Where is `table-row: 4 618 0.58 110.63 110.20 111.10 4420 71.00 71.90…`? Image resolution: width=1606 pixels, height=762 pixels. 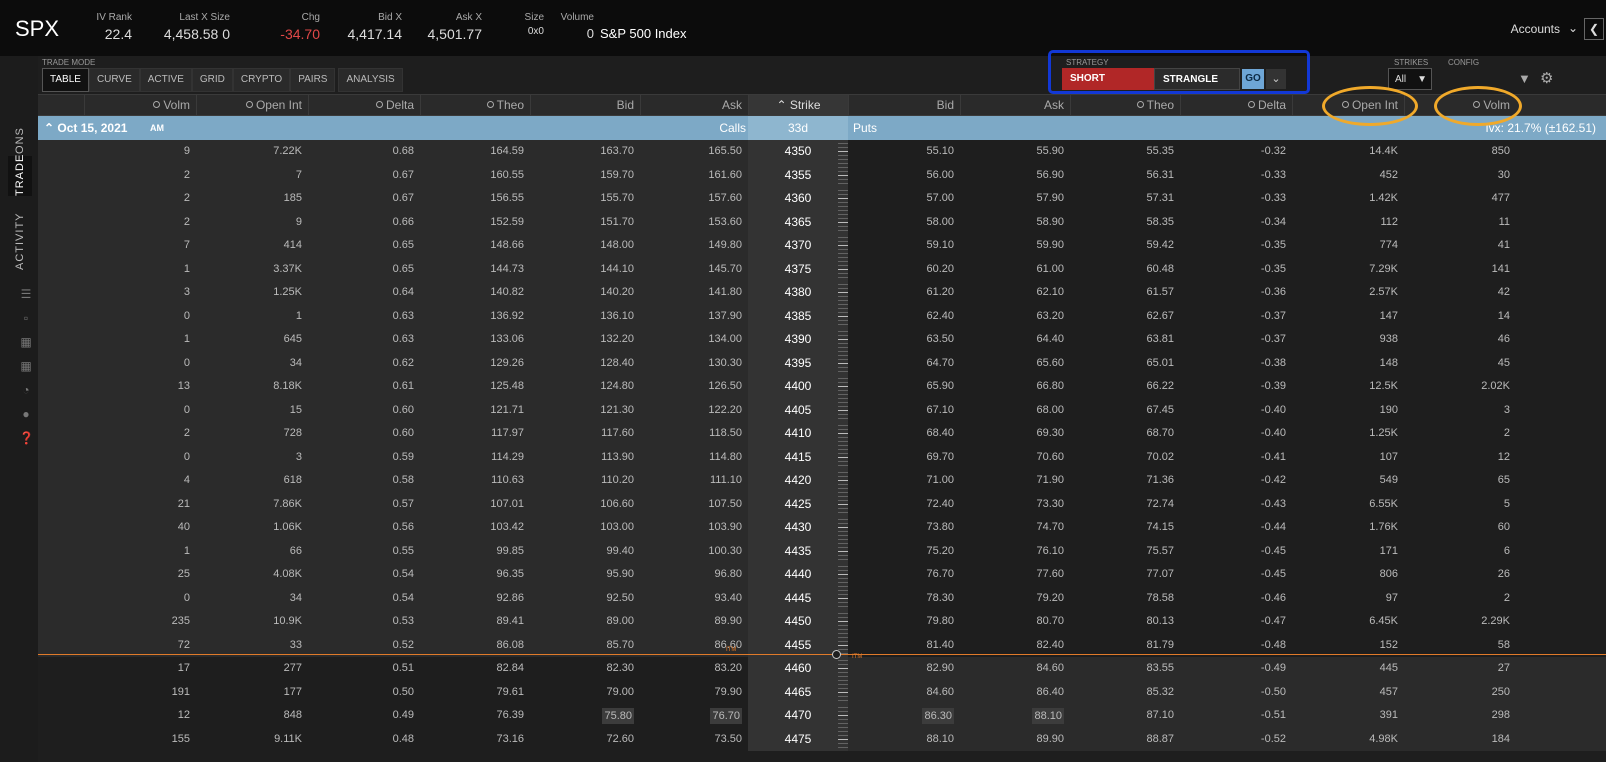
table-row: 4 618 0.58 110.63 110.20 111.10 4420 71.00 71.90… is located at coordinates (822, 481).